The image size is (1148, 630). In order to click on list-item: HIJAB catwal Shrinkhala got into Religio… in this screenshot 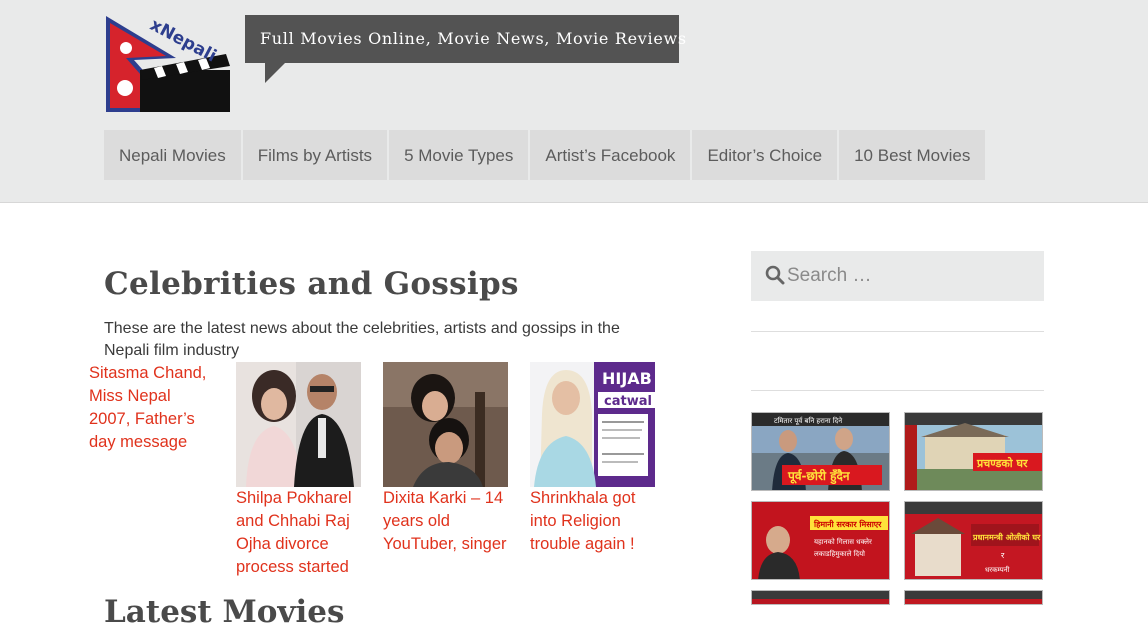, I will do `click(592, 459)`.